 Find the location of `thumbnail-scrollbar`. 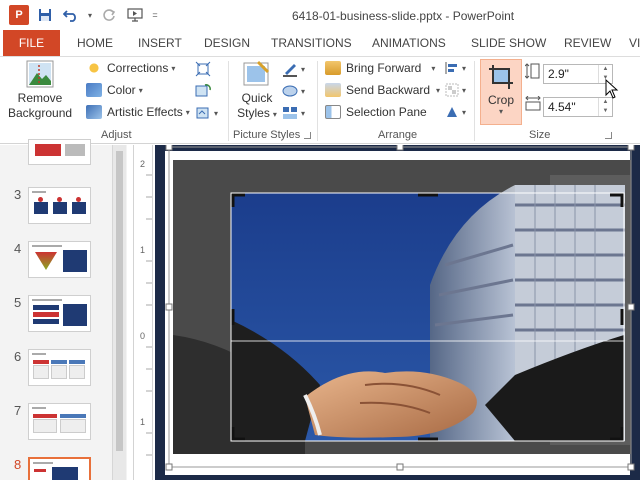

thumbnail-scrollbar is located at coordinates (119, 312).